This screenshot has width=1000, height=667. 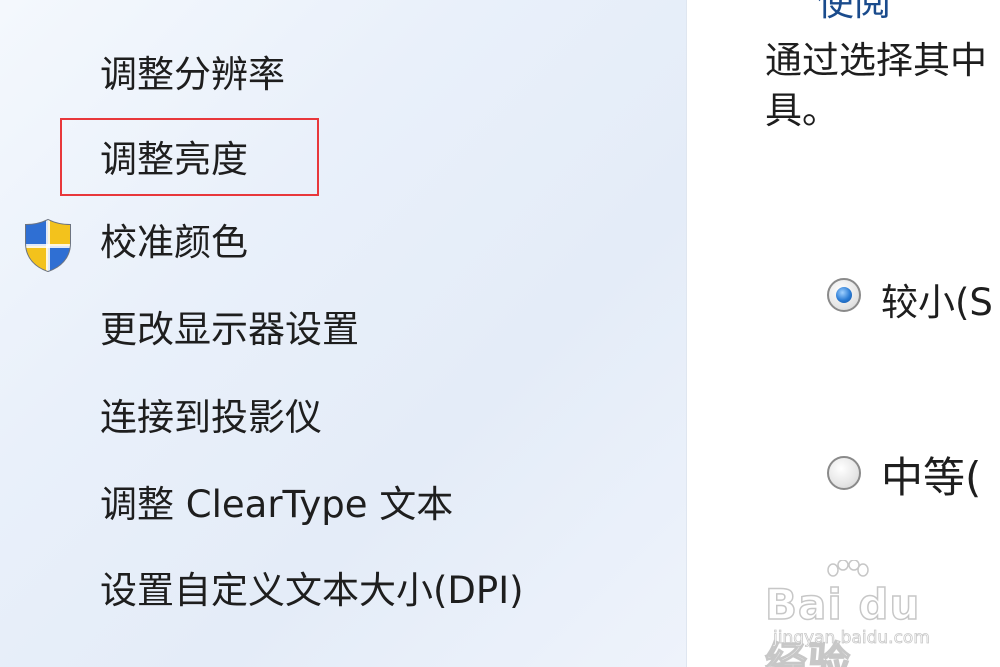 I want to click on uac-shield-icon, so click(x=48, y=245).